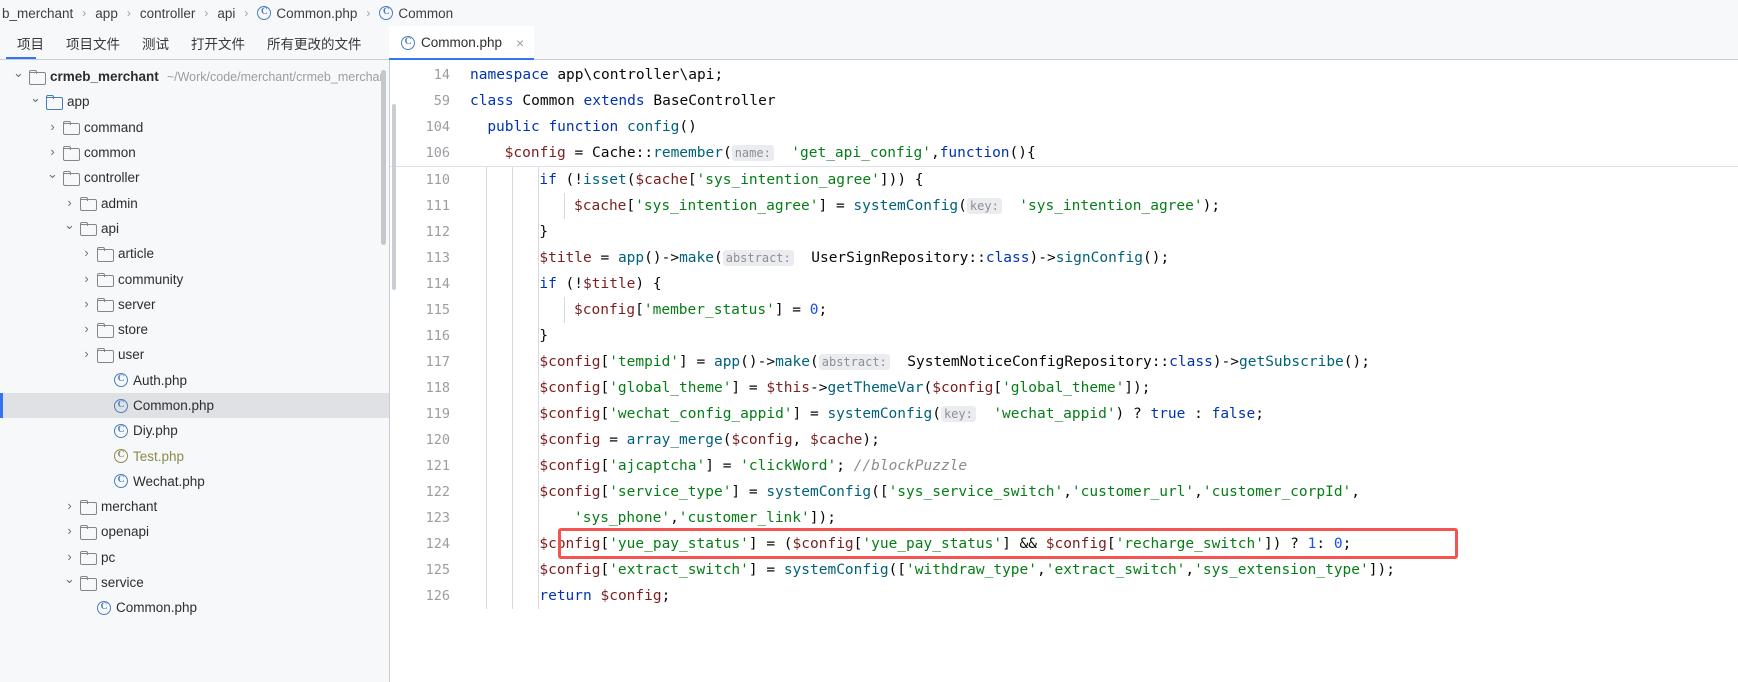 The height and width of the screenshot is (682, 1738). Describe the element at coordinates (226, 13) in the screenshot. I see `breadcrumb-item-3: api` at that location.